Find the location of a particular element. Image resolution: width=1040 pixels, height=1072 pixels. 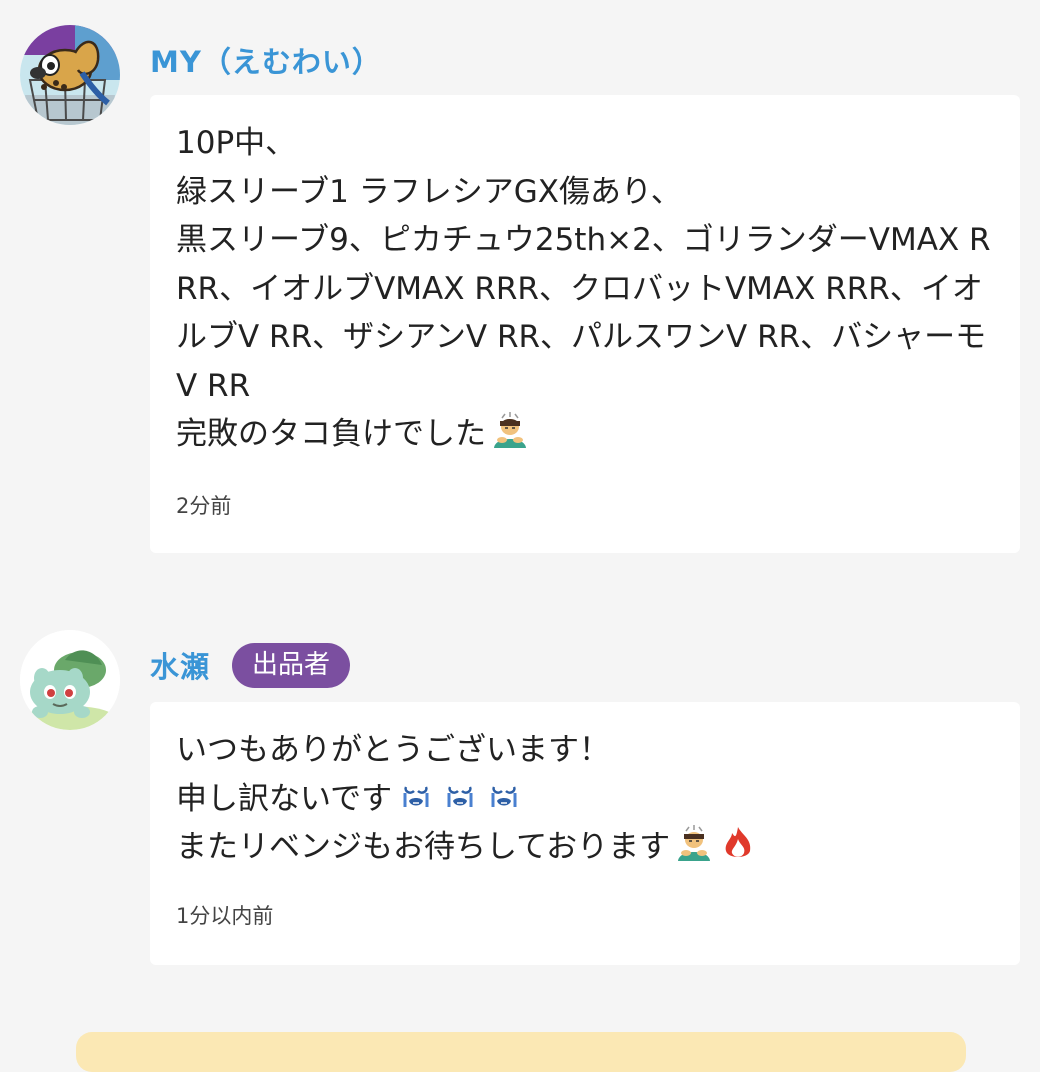

username: 水瀬 is located at coordinates (180, 665).